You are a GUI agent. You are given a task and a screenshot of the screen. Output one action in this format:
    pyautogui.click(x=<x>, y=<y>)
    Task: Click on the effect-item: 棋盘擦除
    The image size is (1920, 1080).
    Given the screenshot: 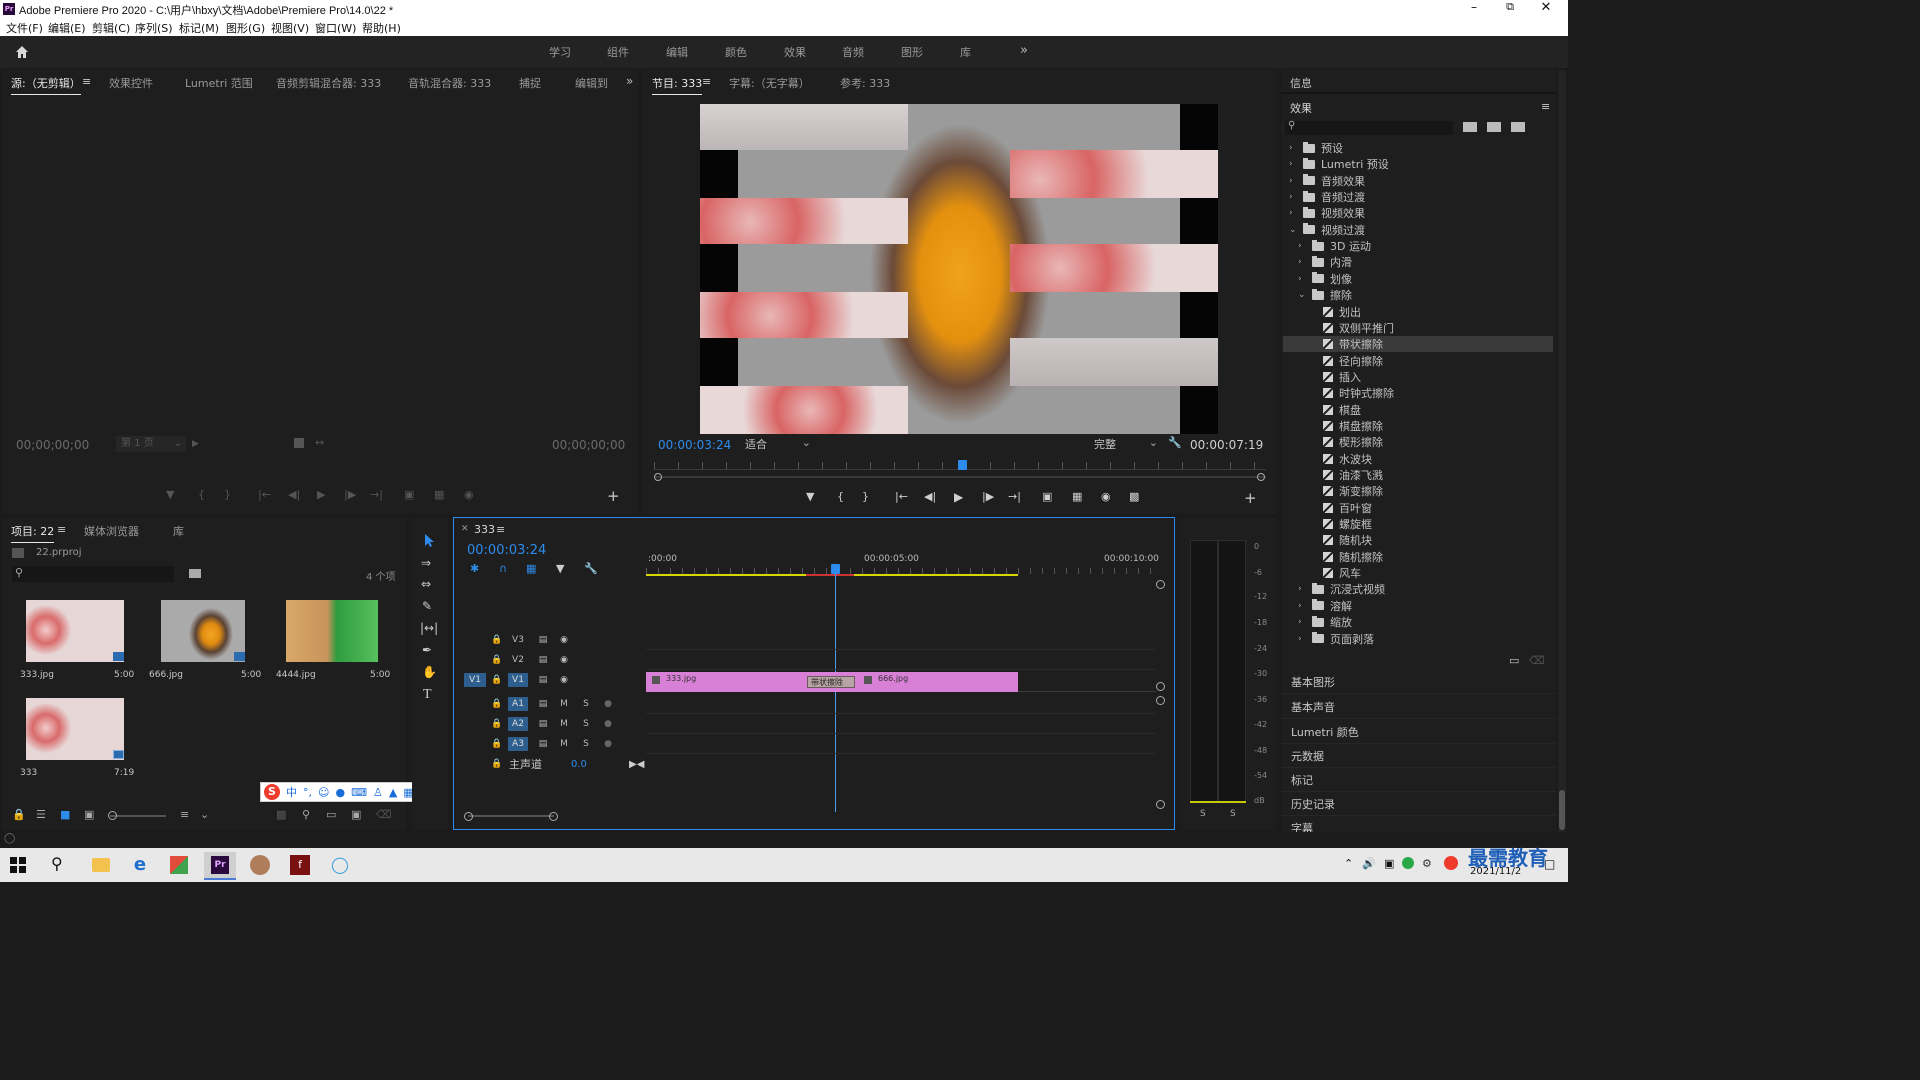 What is the action you would take?
    pyautogui.click(x=1418, y=426)
    